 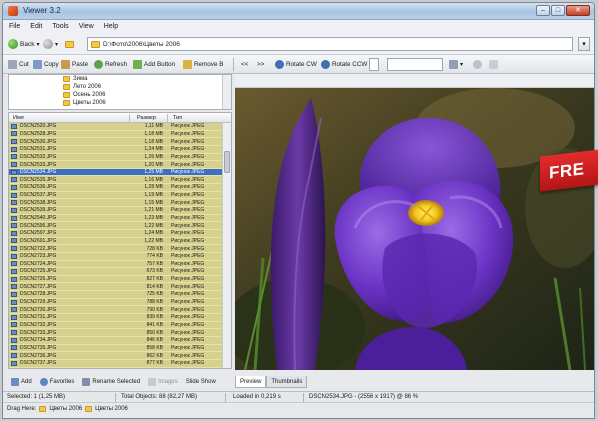 What do you see at coordinates (50, 44) in the screenshot?
I see `forward-button: ▾` at bounding box center [50, 44].